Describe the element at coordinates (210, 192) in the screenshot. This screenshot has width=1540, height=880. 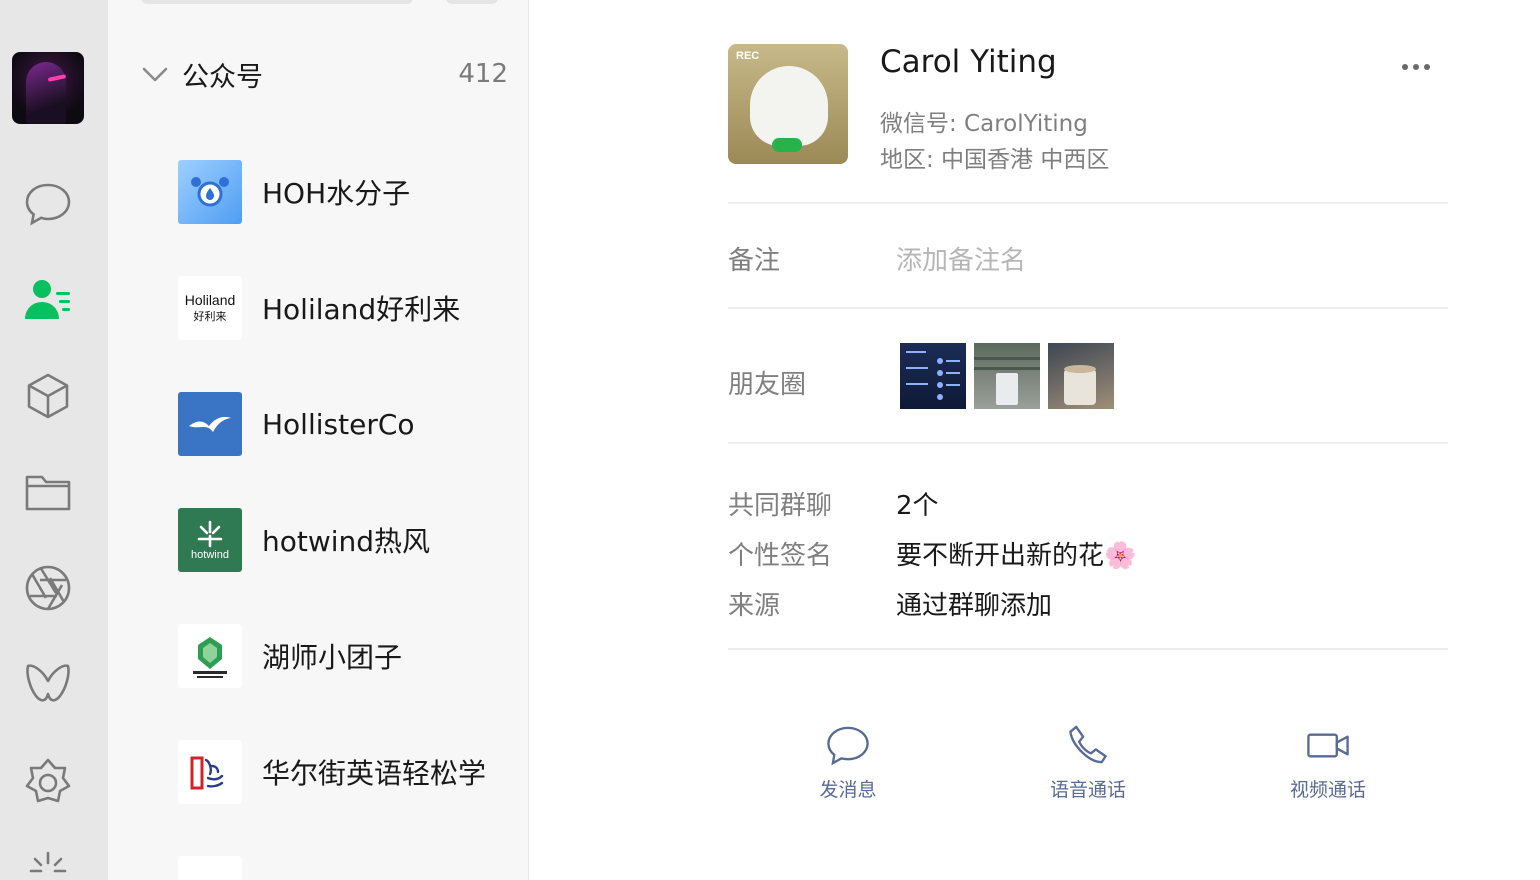
I see `water-drop-logo` at that location.